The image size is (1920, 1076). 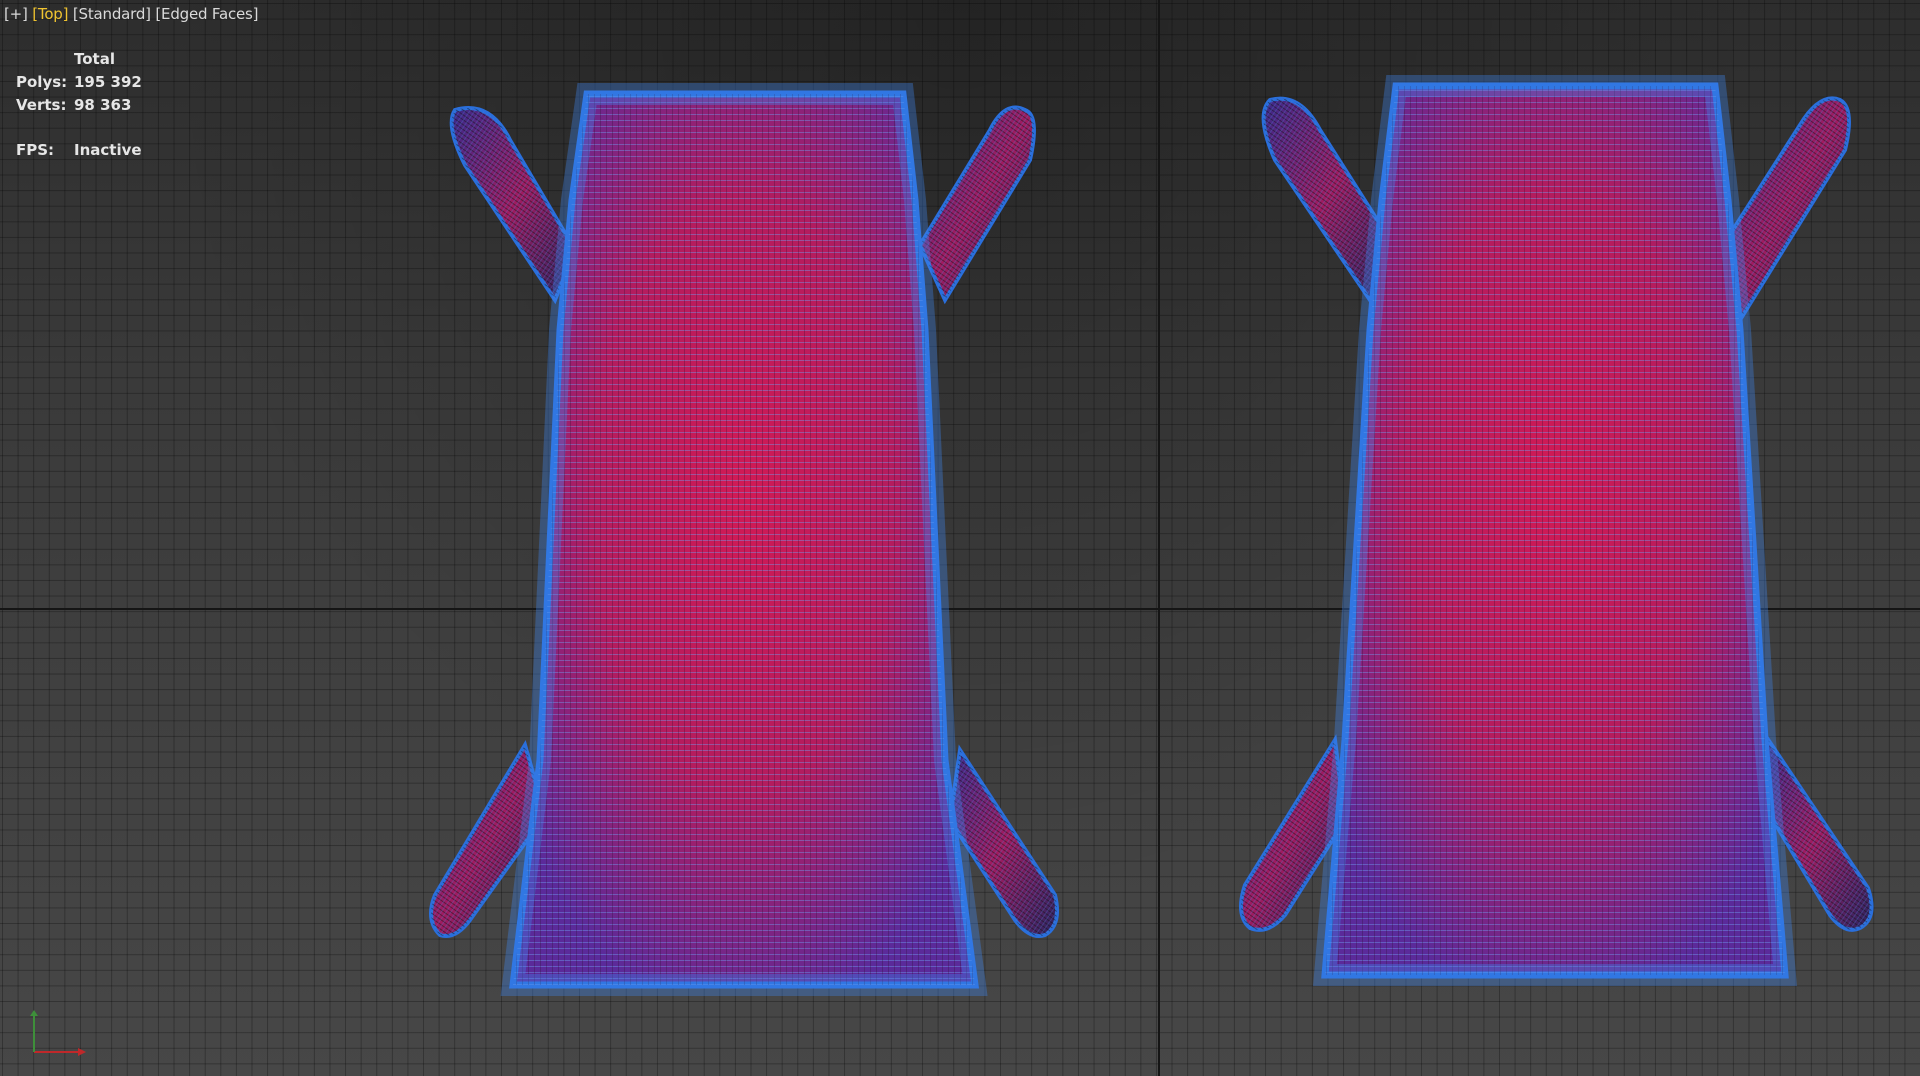 What do you see at coordinates (206, 14) in the screenshot?
I see `viewport-display-label: [Edged Faces]` at bounding box center [206, 14].